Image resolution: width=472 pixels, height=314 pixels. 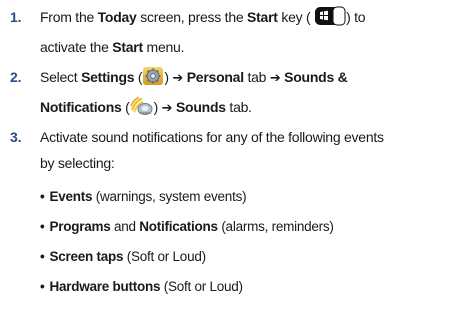 I want to click on text-fragment: Select, so click(x=61, y=77).